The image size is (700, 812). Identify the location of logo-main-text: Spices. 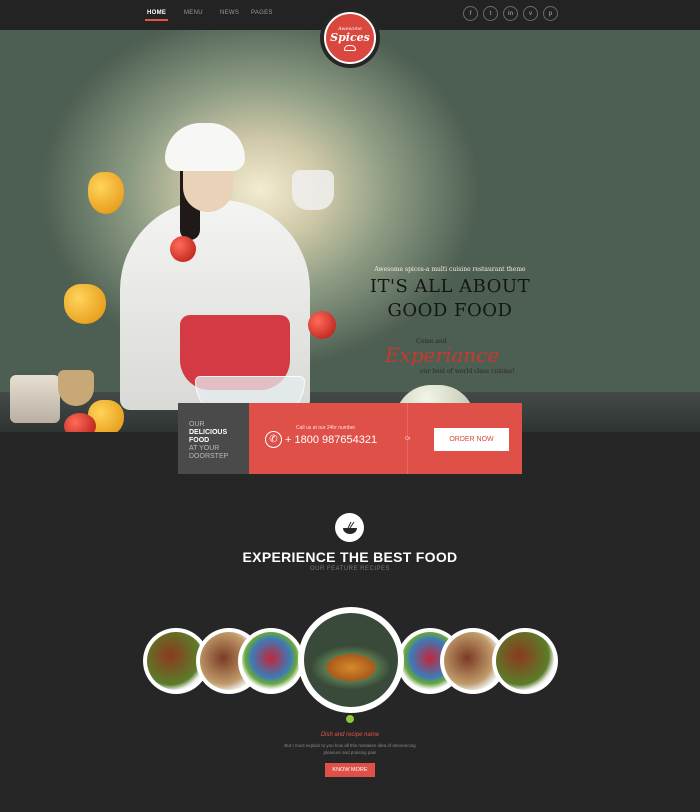
(350, 37).